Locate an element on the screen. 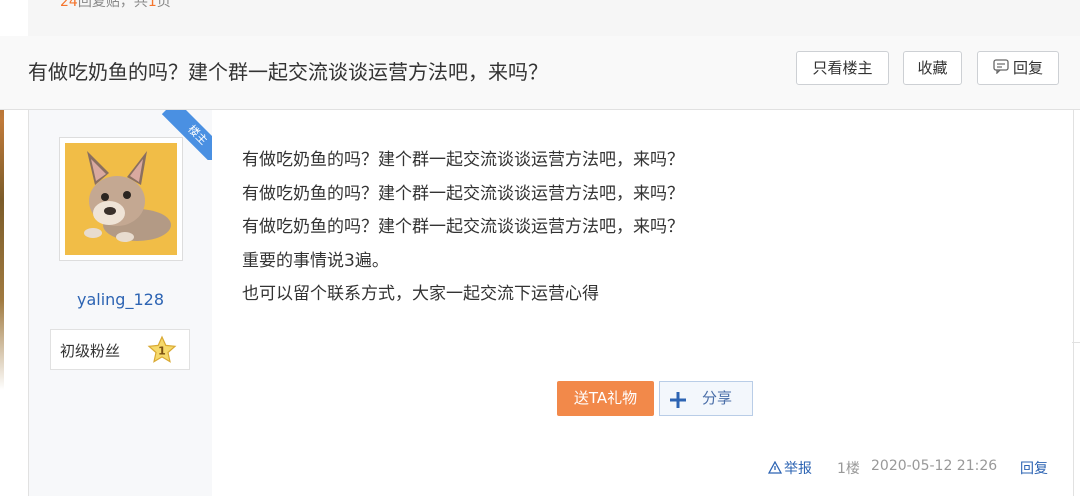 This screenshot has height=496, width=1080. avatar-image is located at coordinates (121, 199).